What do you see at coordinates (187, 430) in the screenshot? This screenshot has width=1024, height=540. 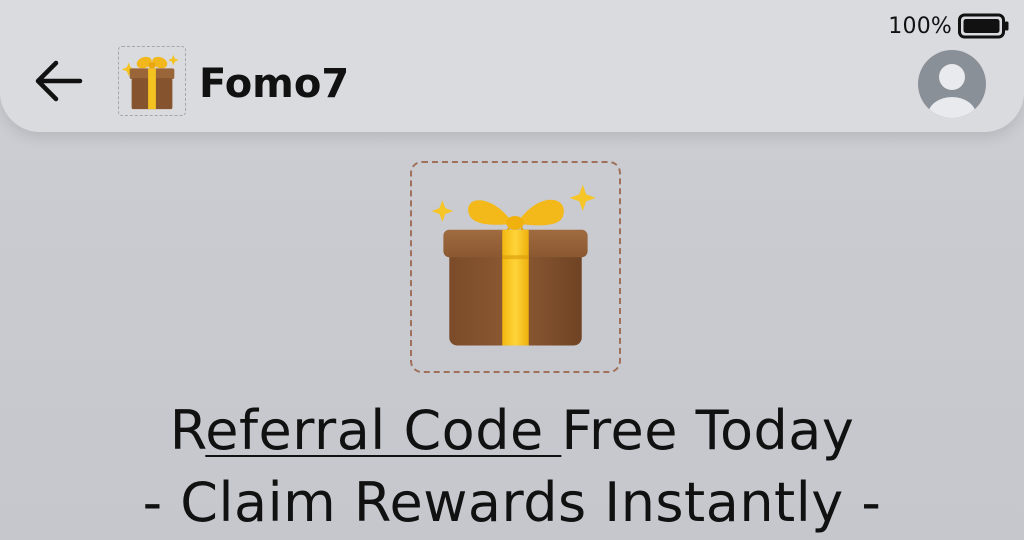 I see `headline-prefix: R` at bounding box center [187, 430].